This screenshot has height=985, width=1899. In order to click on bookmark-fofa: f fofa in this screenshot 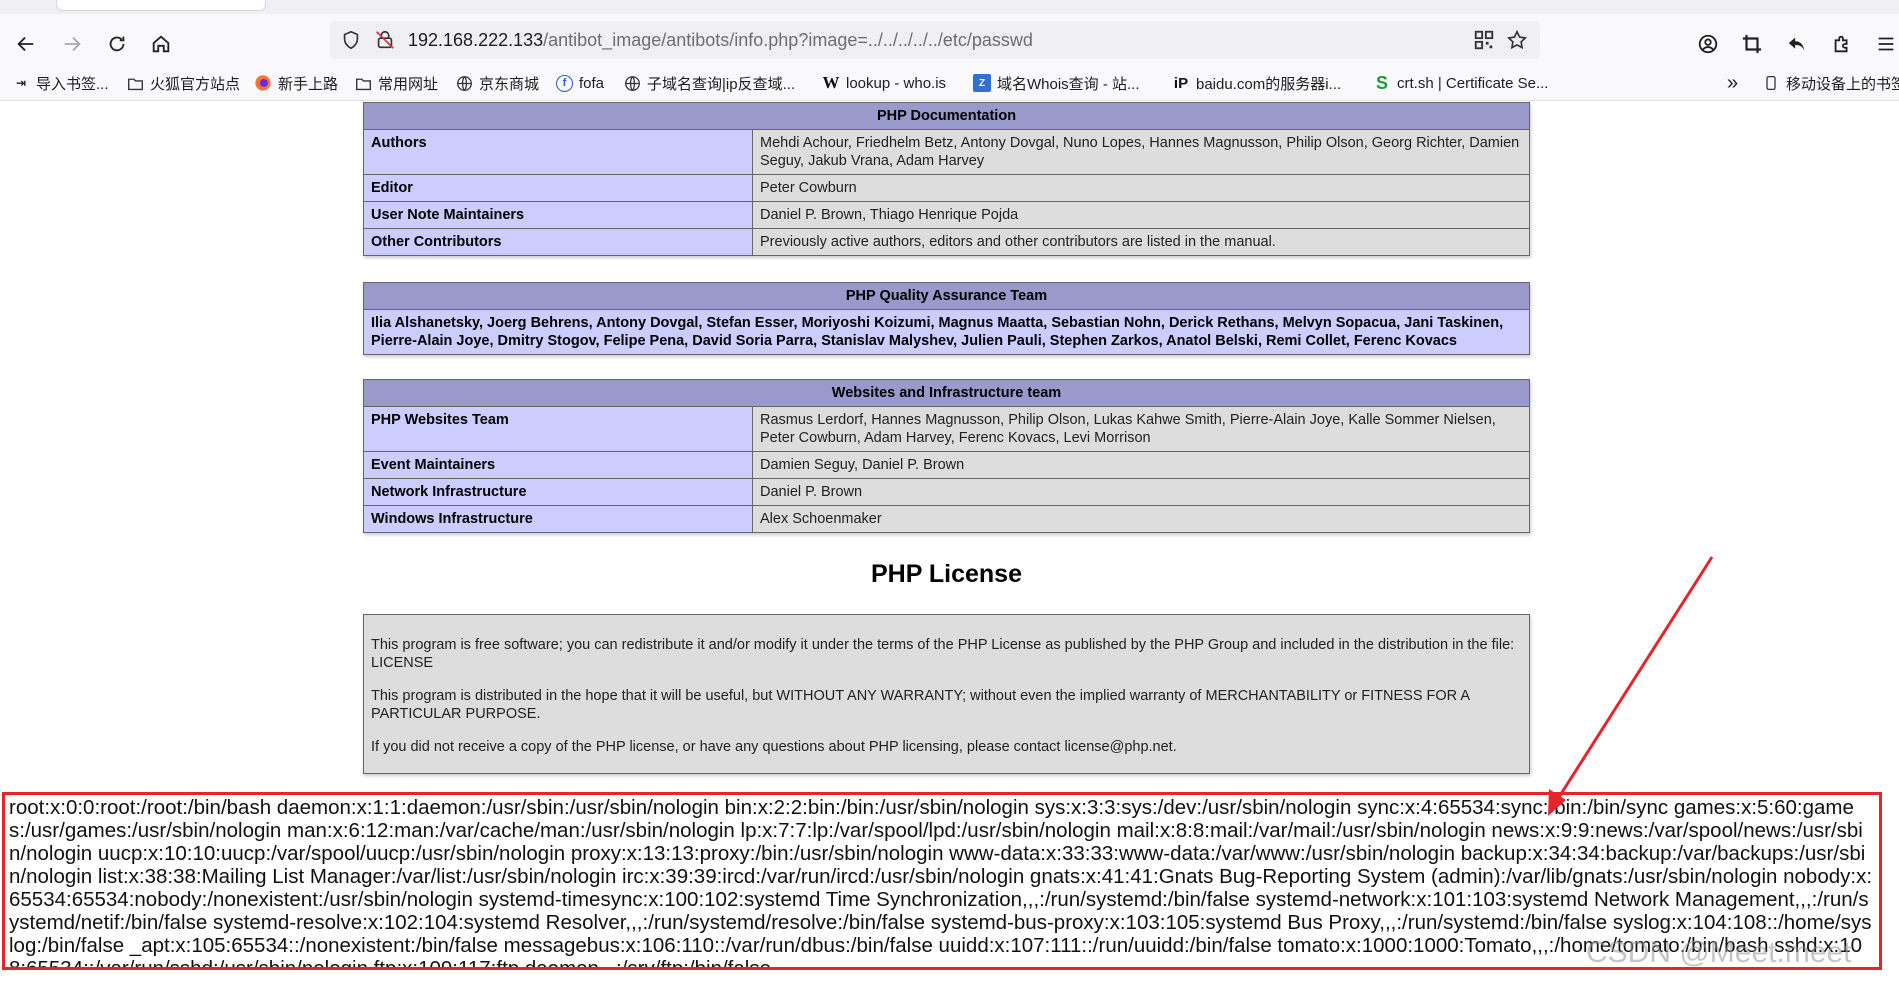, I will do `click(580, 83)`.